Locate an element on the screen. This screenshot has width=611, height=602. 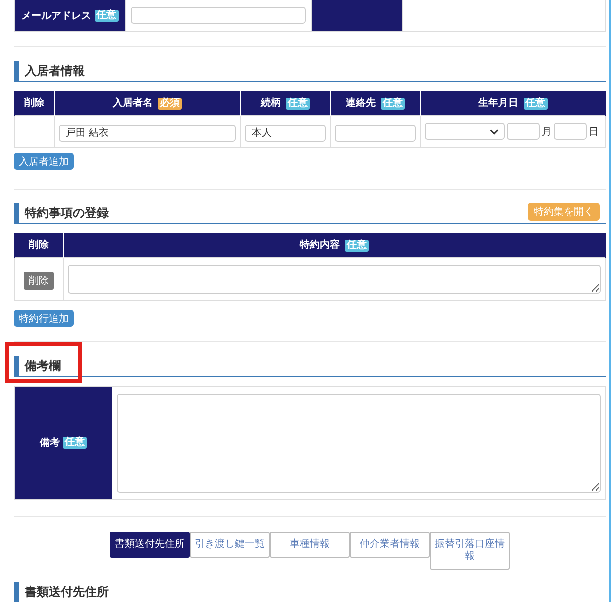
section-title: 入居者情報 is located at coordinates (49, 71).